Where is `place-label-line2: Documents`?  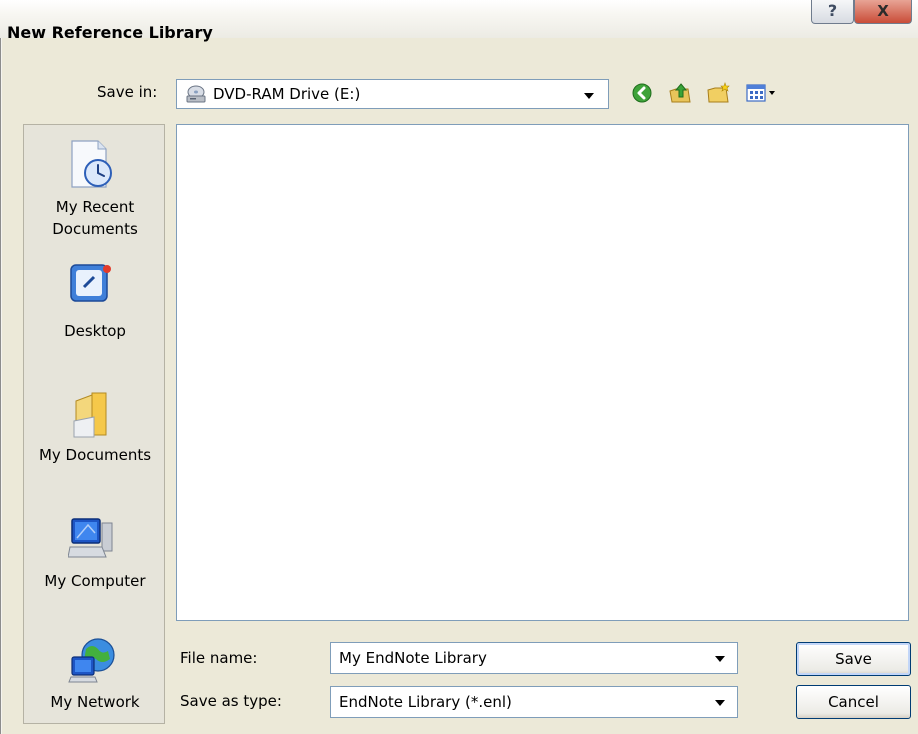
place-label-line2: Documents is located at coordinates (95, 229).